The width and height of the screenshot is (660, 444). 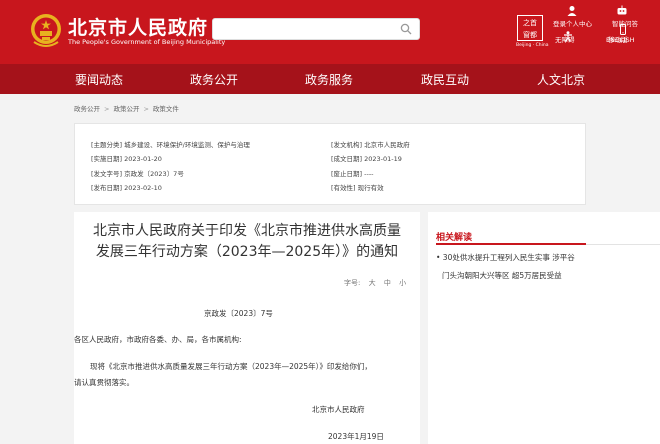 What do you see at coordinates (533, 23) in the screenshot?
I see `logo-char: 首` at bounding box center [533, 23].